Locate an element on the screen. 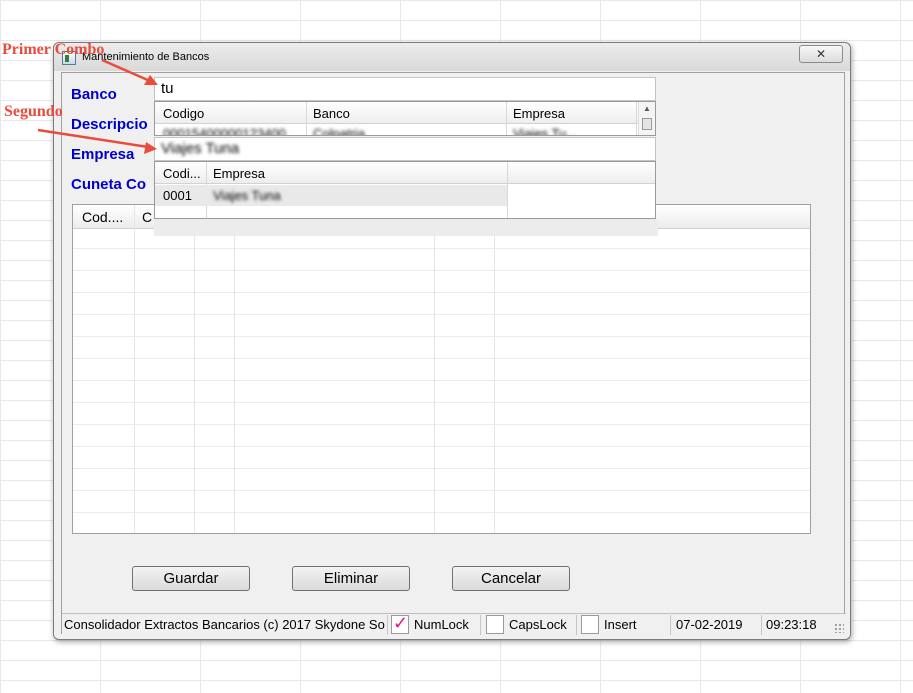  banco-dropdown-scrollbar: ▲ is located at coordinates (646, 118).